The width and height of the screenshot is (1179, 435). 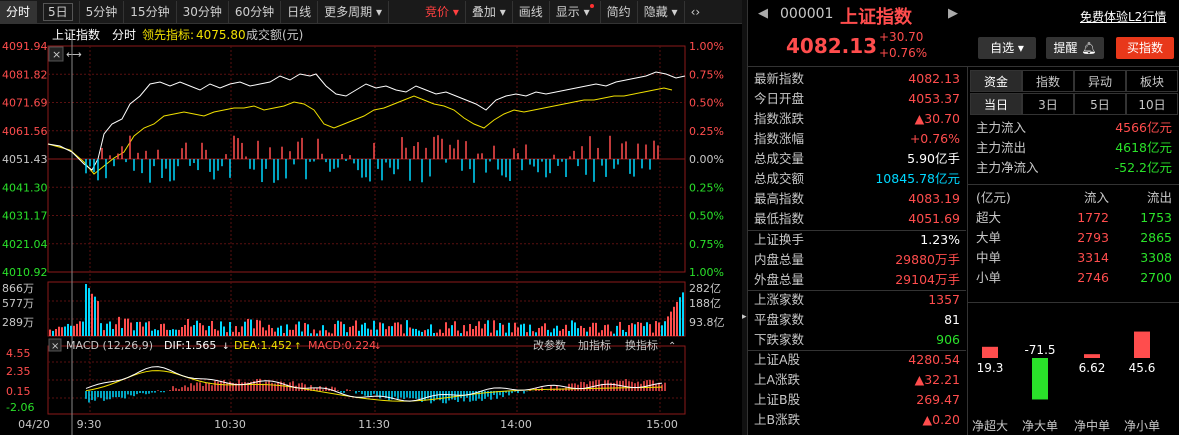 I want to click on stat-label: 外盘总量, so click(x=779, y=279).